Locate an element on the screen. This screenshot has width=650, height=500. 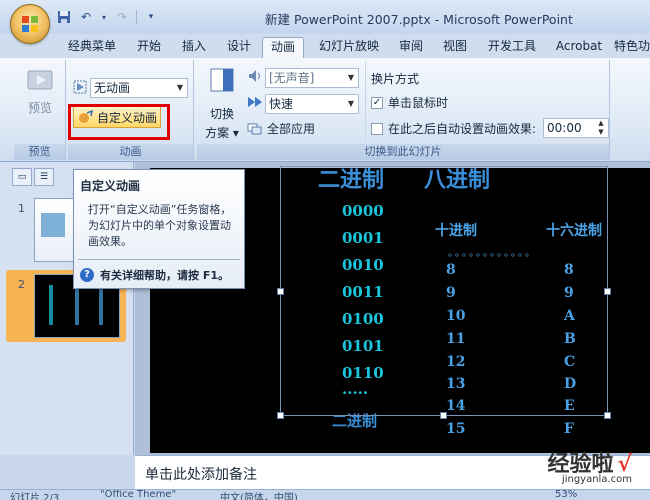
transition-sound-combo: [无声音] ▼ is located at coordinates (312, 78).